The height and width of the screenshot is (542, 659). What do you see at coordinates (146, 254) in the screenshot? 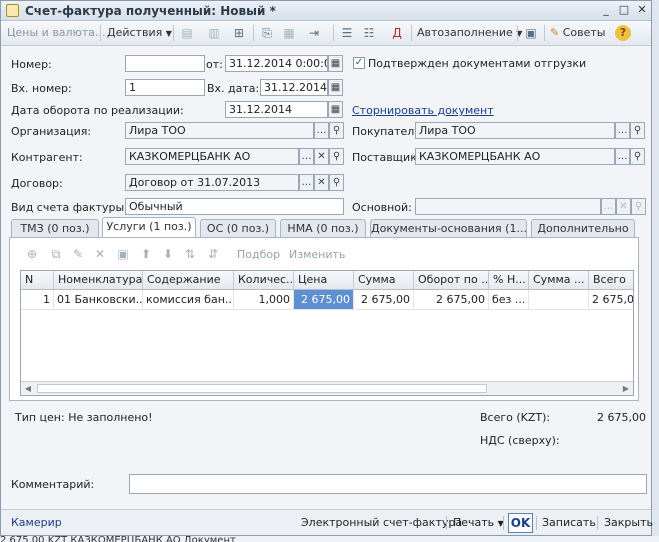
I see `move-up-icon: ⬆` at bounding box center [146, 254].